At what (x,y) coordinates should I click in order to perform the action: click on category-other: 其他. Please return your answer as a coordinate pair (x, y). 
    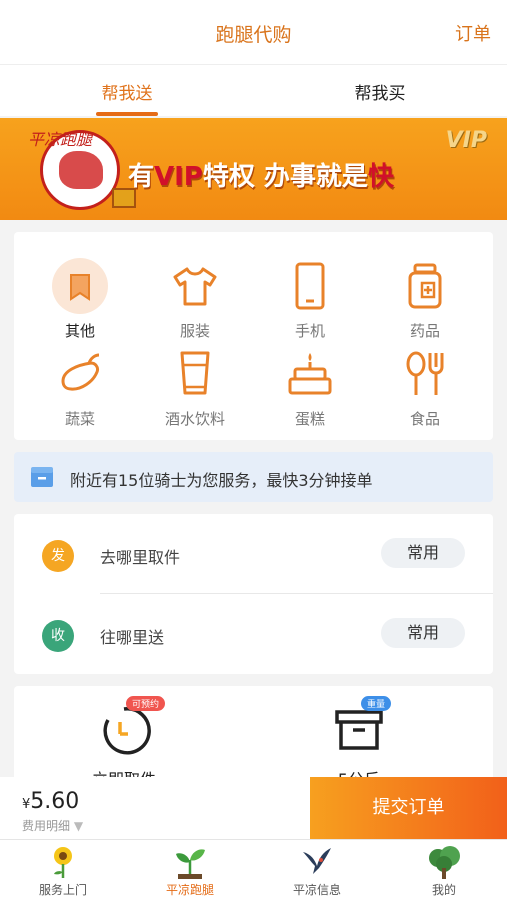
    Looking at the image, I should click on (80, 299).